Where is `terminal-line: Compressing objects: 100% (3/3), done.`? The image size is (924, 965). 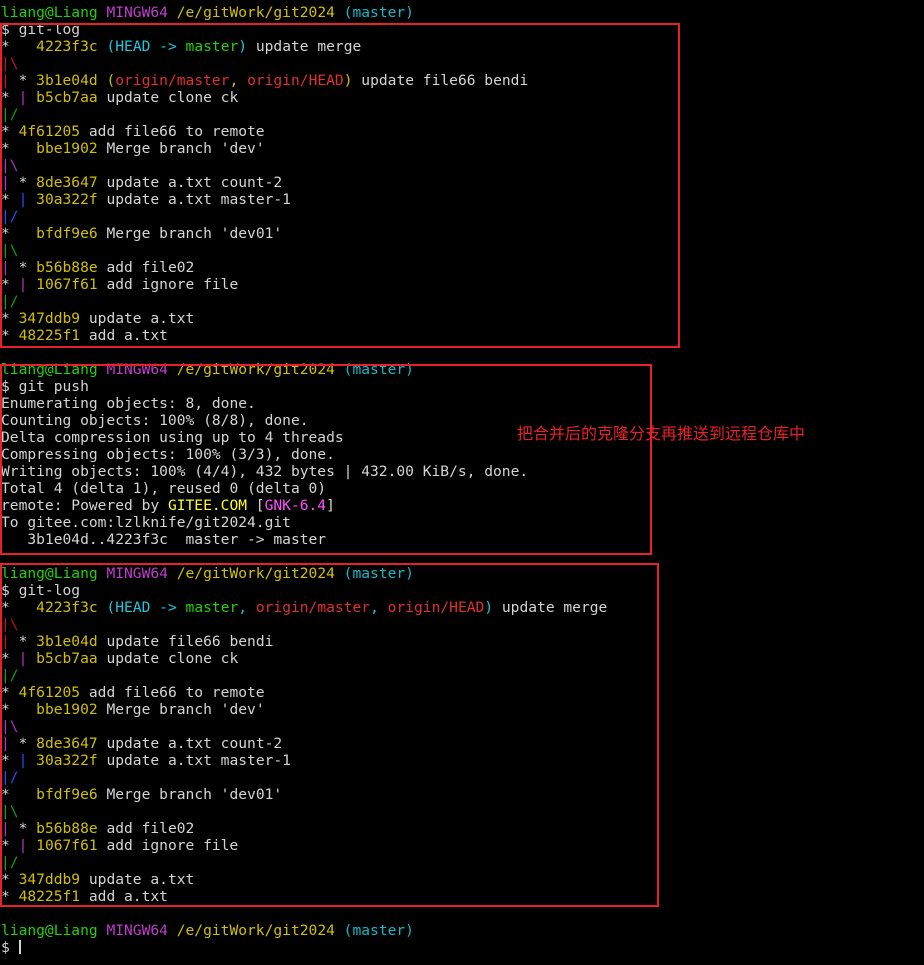
terminal-line: Compressing objects: 100% (3/3), done. is located at coordinates (461, 454).